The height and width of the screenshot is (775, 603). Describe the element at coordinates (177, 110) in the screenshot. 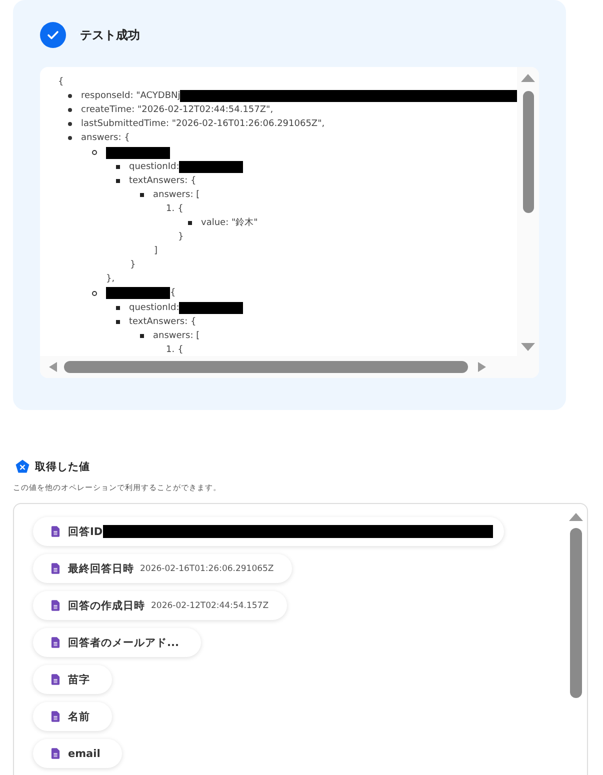

I see `code-text: createTime: "2026-02-12T02:44:54.157Z",` at that location.